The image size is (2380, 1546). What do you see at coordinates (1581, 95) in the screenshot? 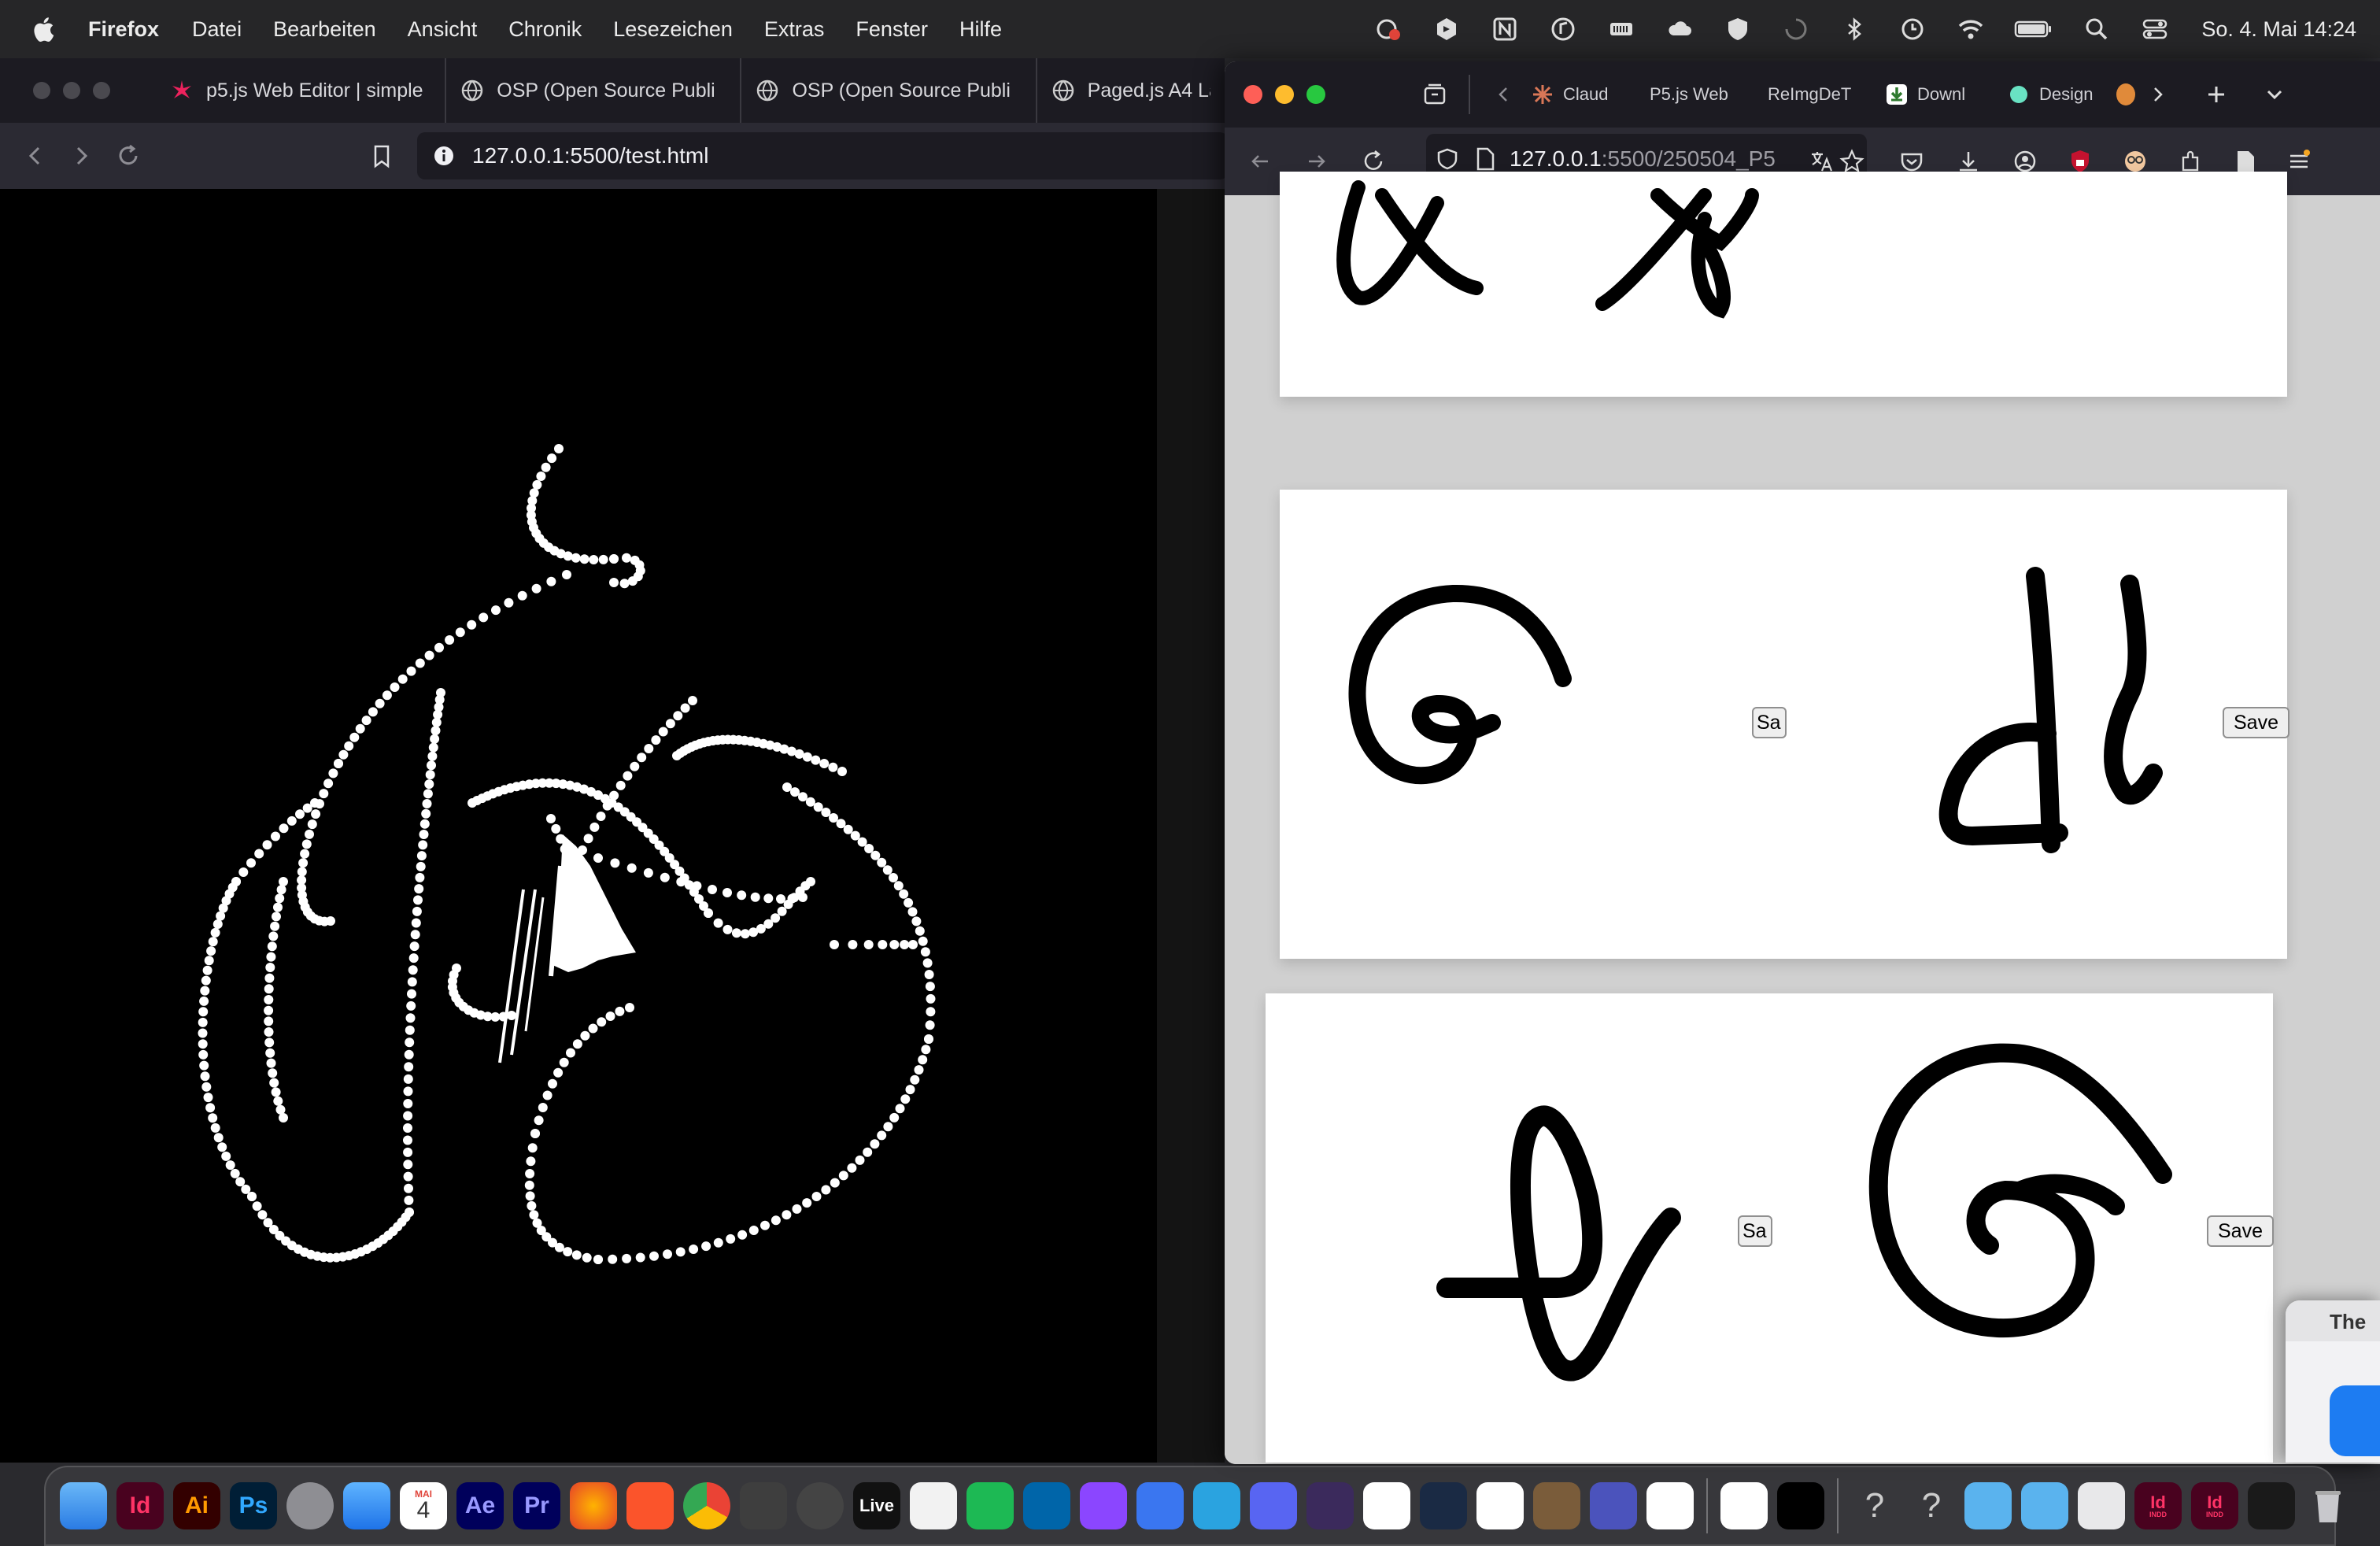
I see `right-tab-claude: Claud` at bounding box center [1581, 95].